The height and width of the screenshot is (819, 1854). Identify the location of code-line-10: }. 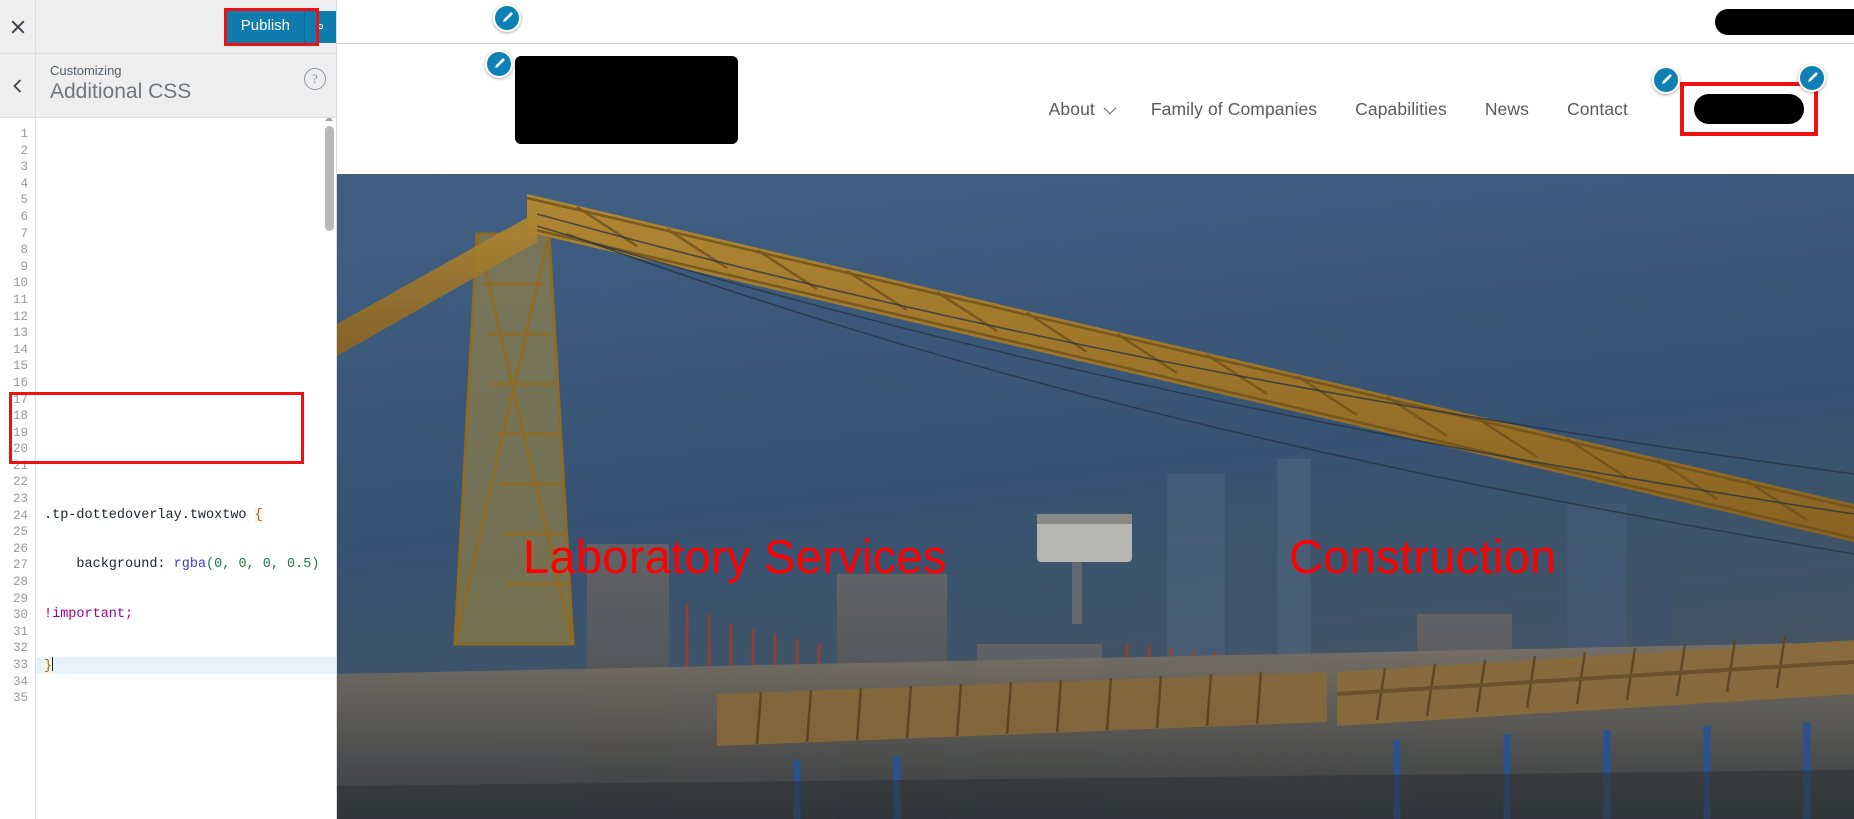
(186, 665).